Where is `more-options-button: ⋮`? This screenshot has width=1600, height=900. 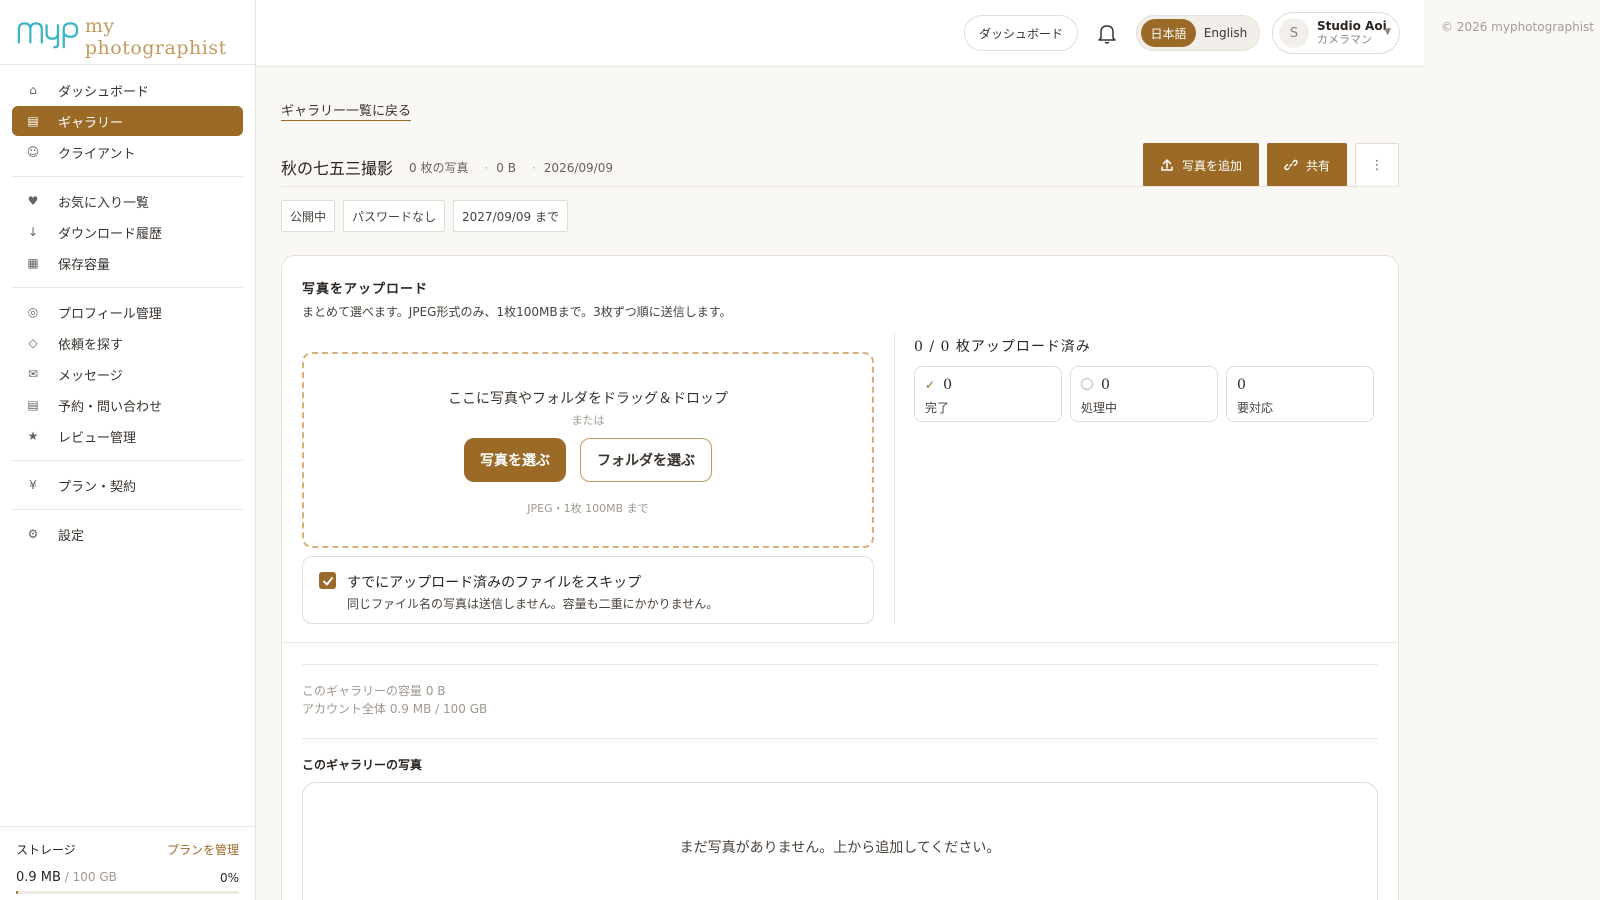 more-options-button: ⋮ is located at coordinates (1377, 165).